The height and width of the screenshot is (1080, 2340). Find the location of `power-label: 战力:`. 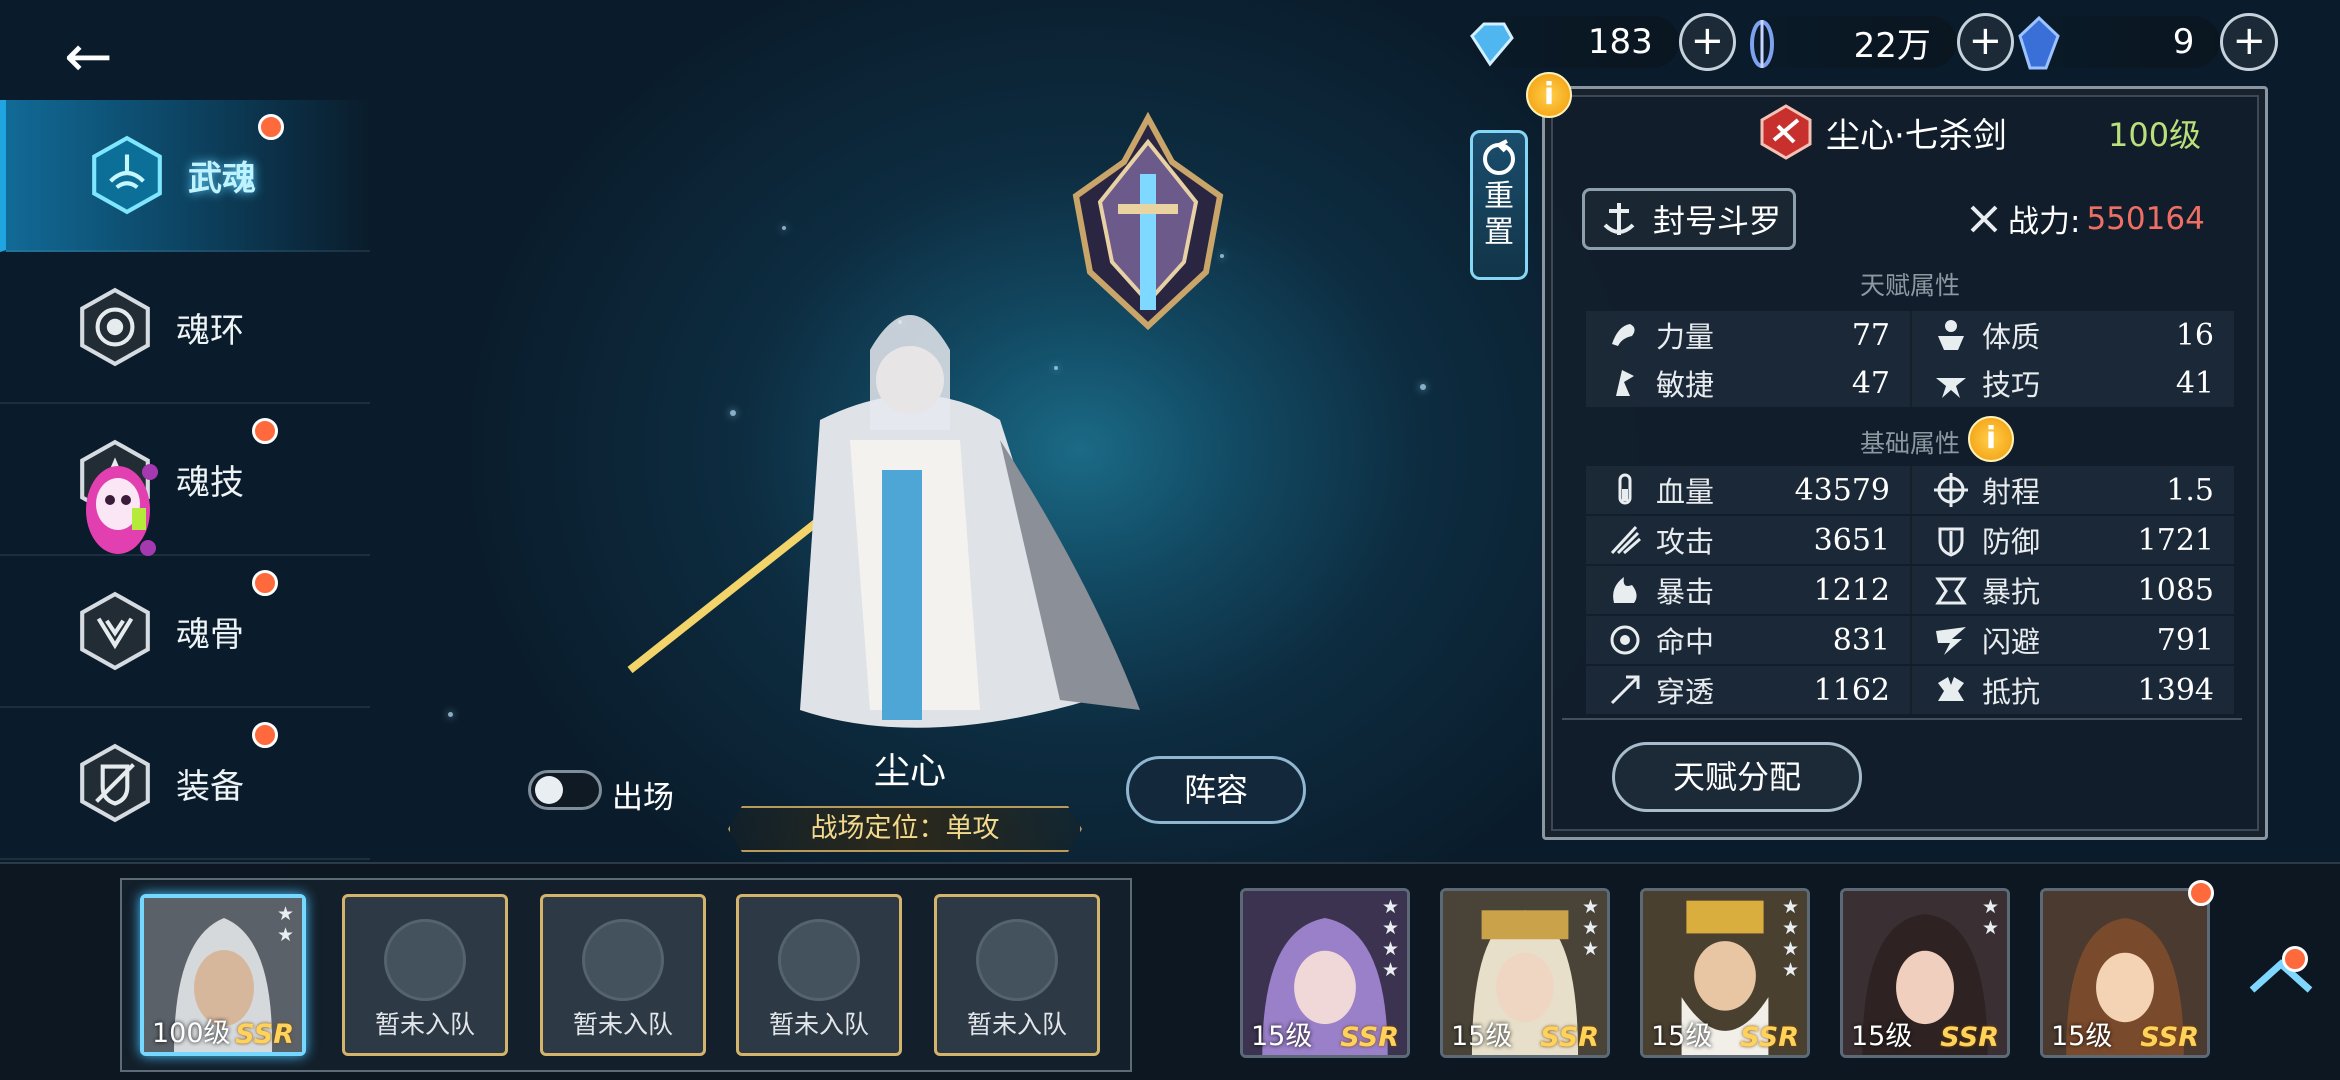

power-label: 战力: is located at coordinates (2044, 222).